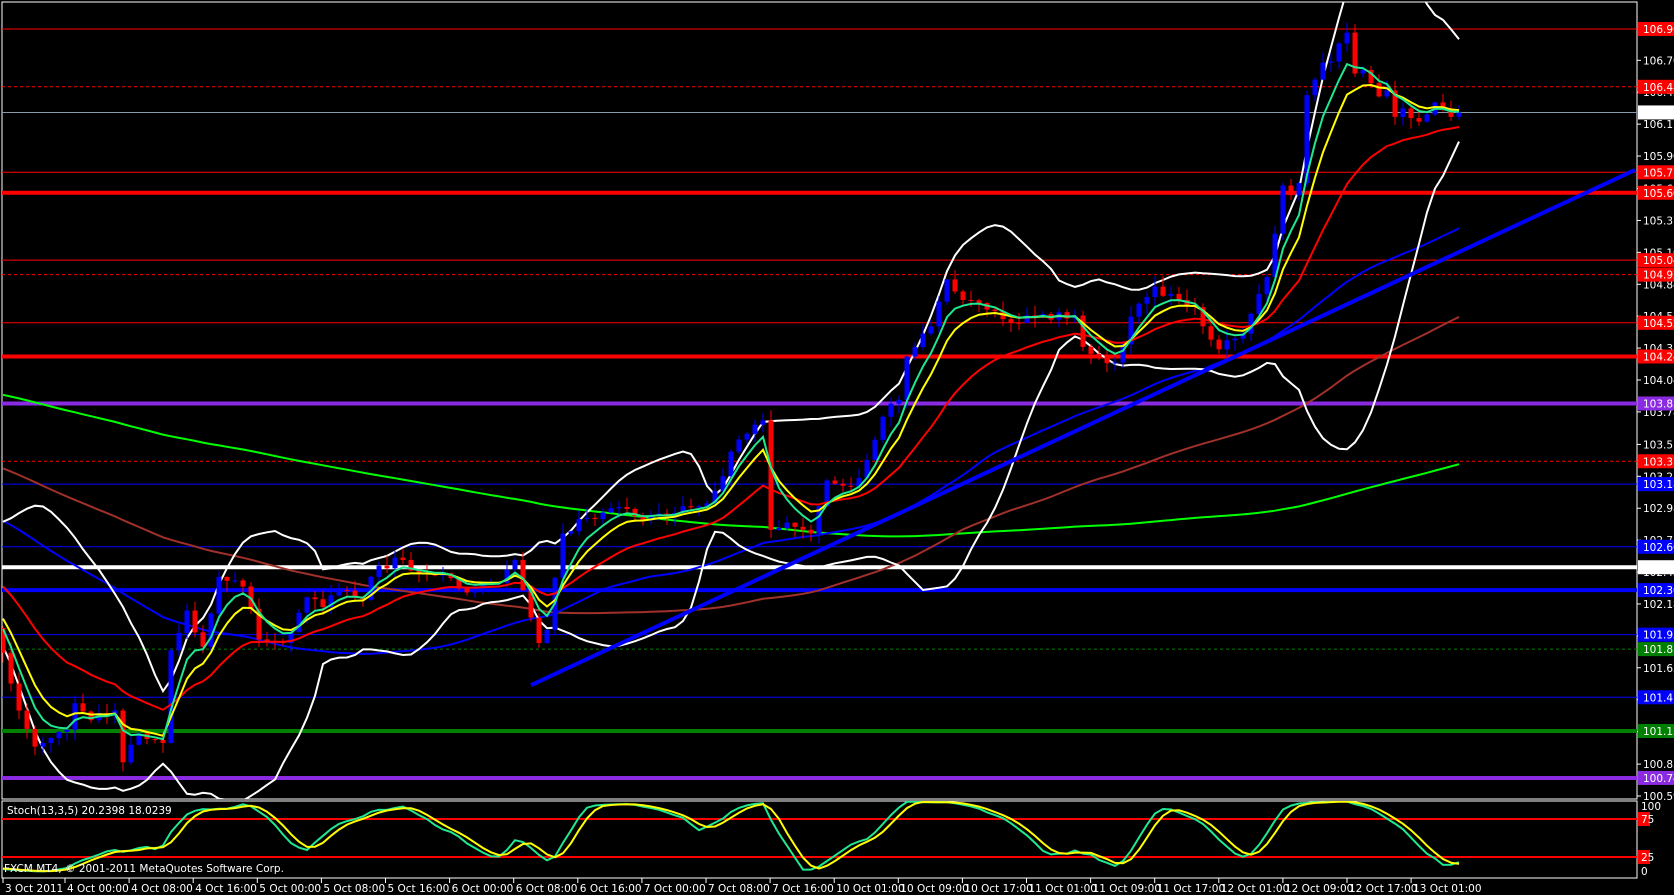 The height and width of the screenshot is (895, 1674). What do you see at coordinates (1255, 889) in the screenshot?
I see `time-tick-label: 12 Oct 01:00` at bounding box center [1255, 889].